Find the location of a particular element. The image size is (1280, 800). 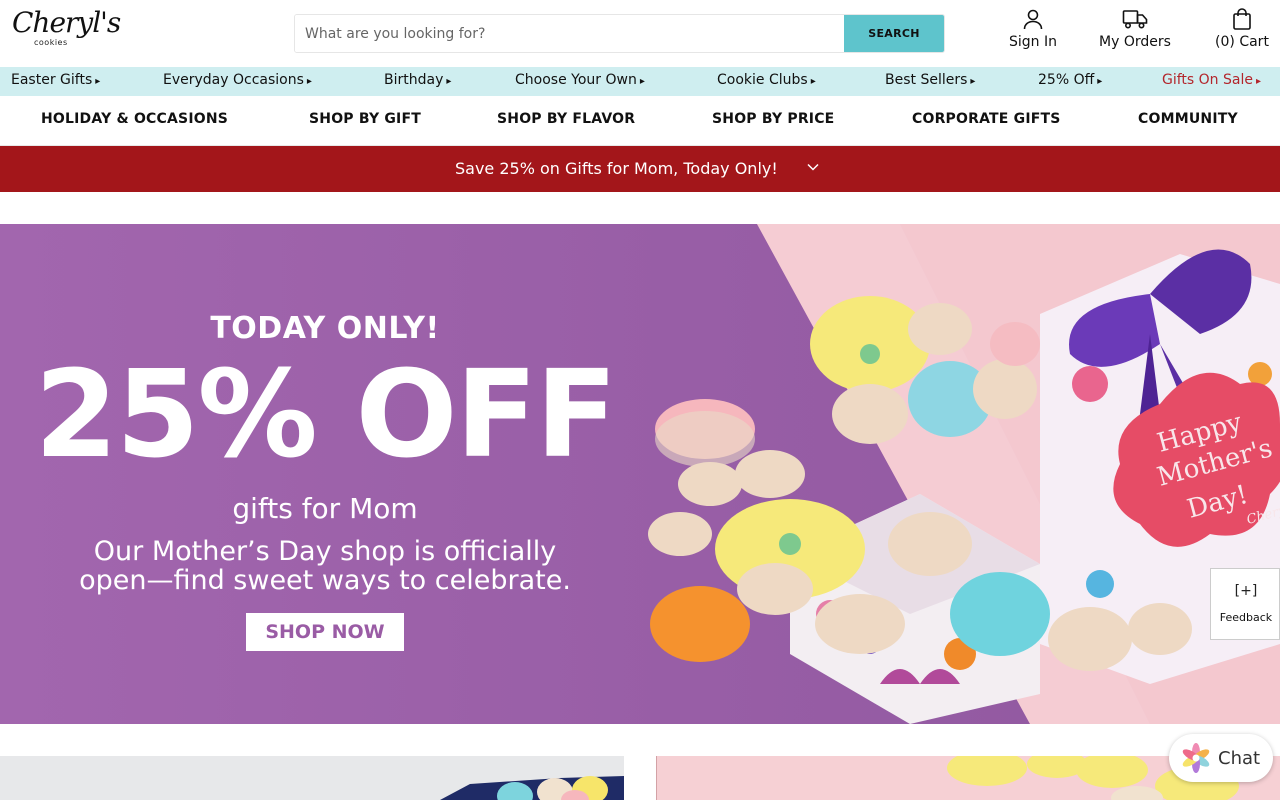

sign-in-label: Sign In is located at coordinates (1033, 42).